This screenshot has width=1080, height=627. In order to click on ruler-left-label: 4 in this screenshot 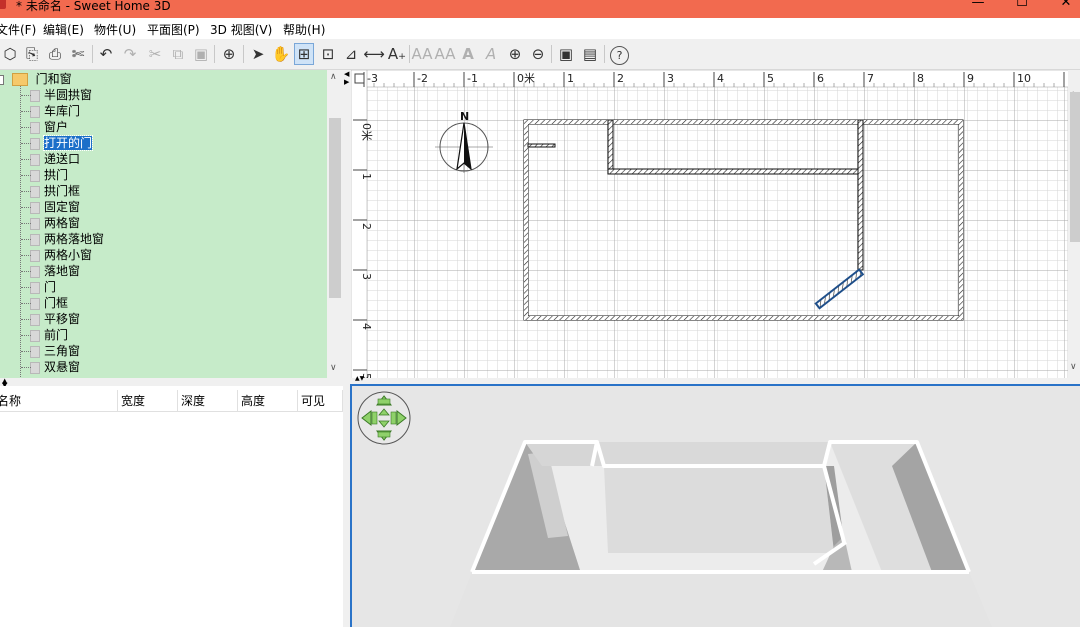, I will do `click(366, 326)`.